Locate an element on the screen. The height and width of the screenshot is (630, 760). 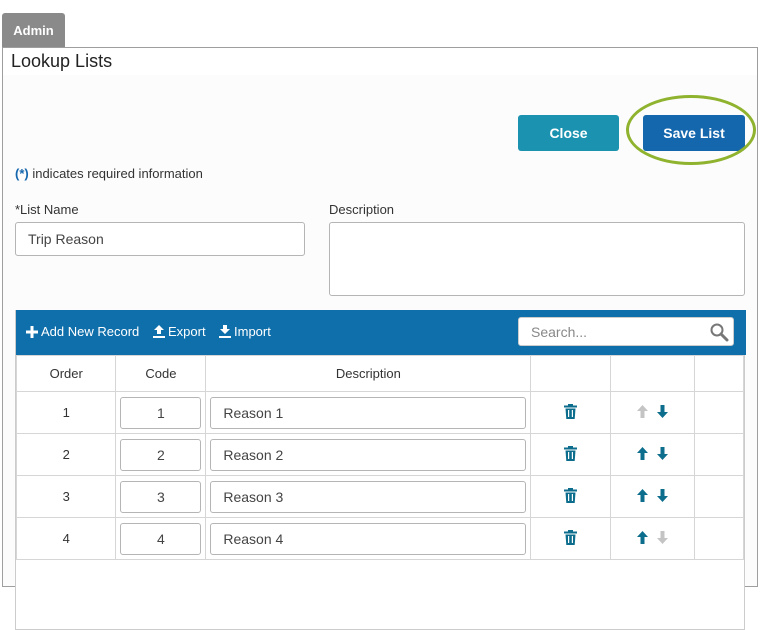
required-marker: (*) is located at coordinates (22, 173).